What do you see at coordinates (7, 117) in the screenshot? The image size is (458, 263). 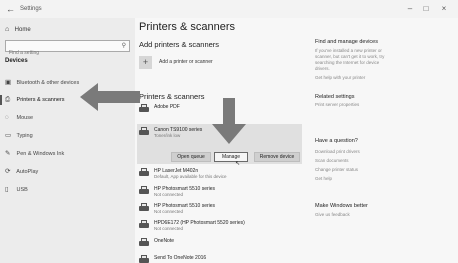 I see `mouse-icon: ◌` at bounding box center [7, 117].